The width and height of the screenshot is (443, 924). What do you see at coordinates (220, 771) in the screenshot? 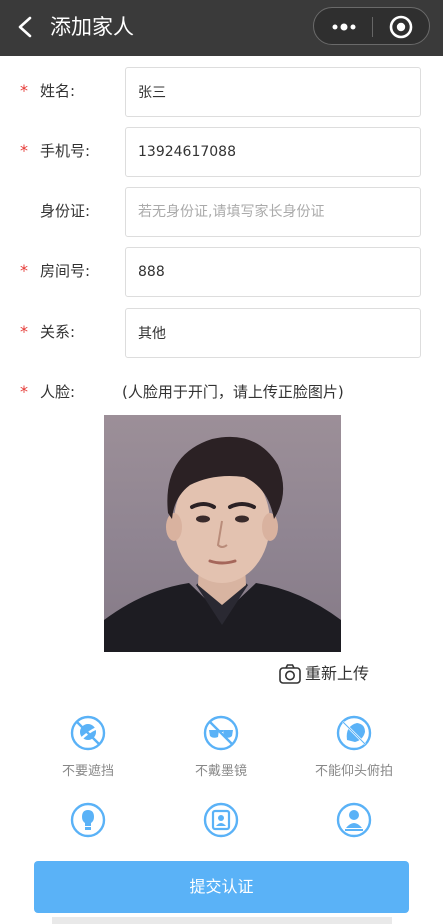
I see `tip-caption: 不戴墨镜` at bounding box center [220, 771].